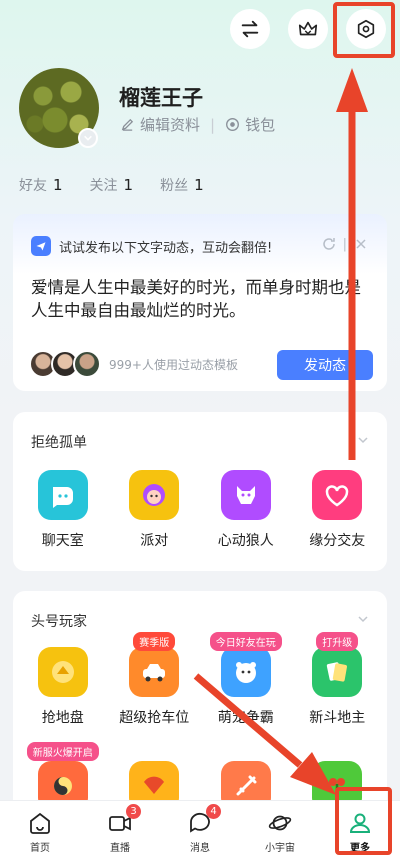 This screenshot has width=400, height=859. What do you see at coordinates (337, 672) in the screenshot?
I see `cards-icon` at bounding box center [337, 672].